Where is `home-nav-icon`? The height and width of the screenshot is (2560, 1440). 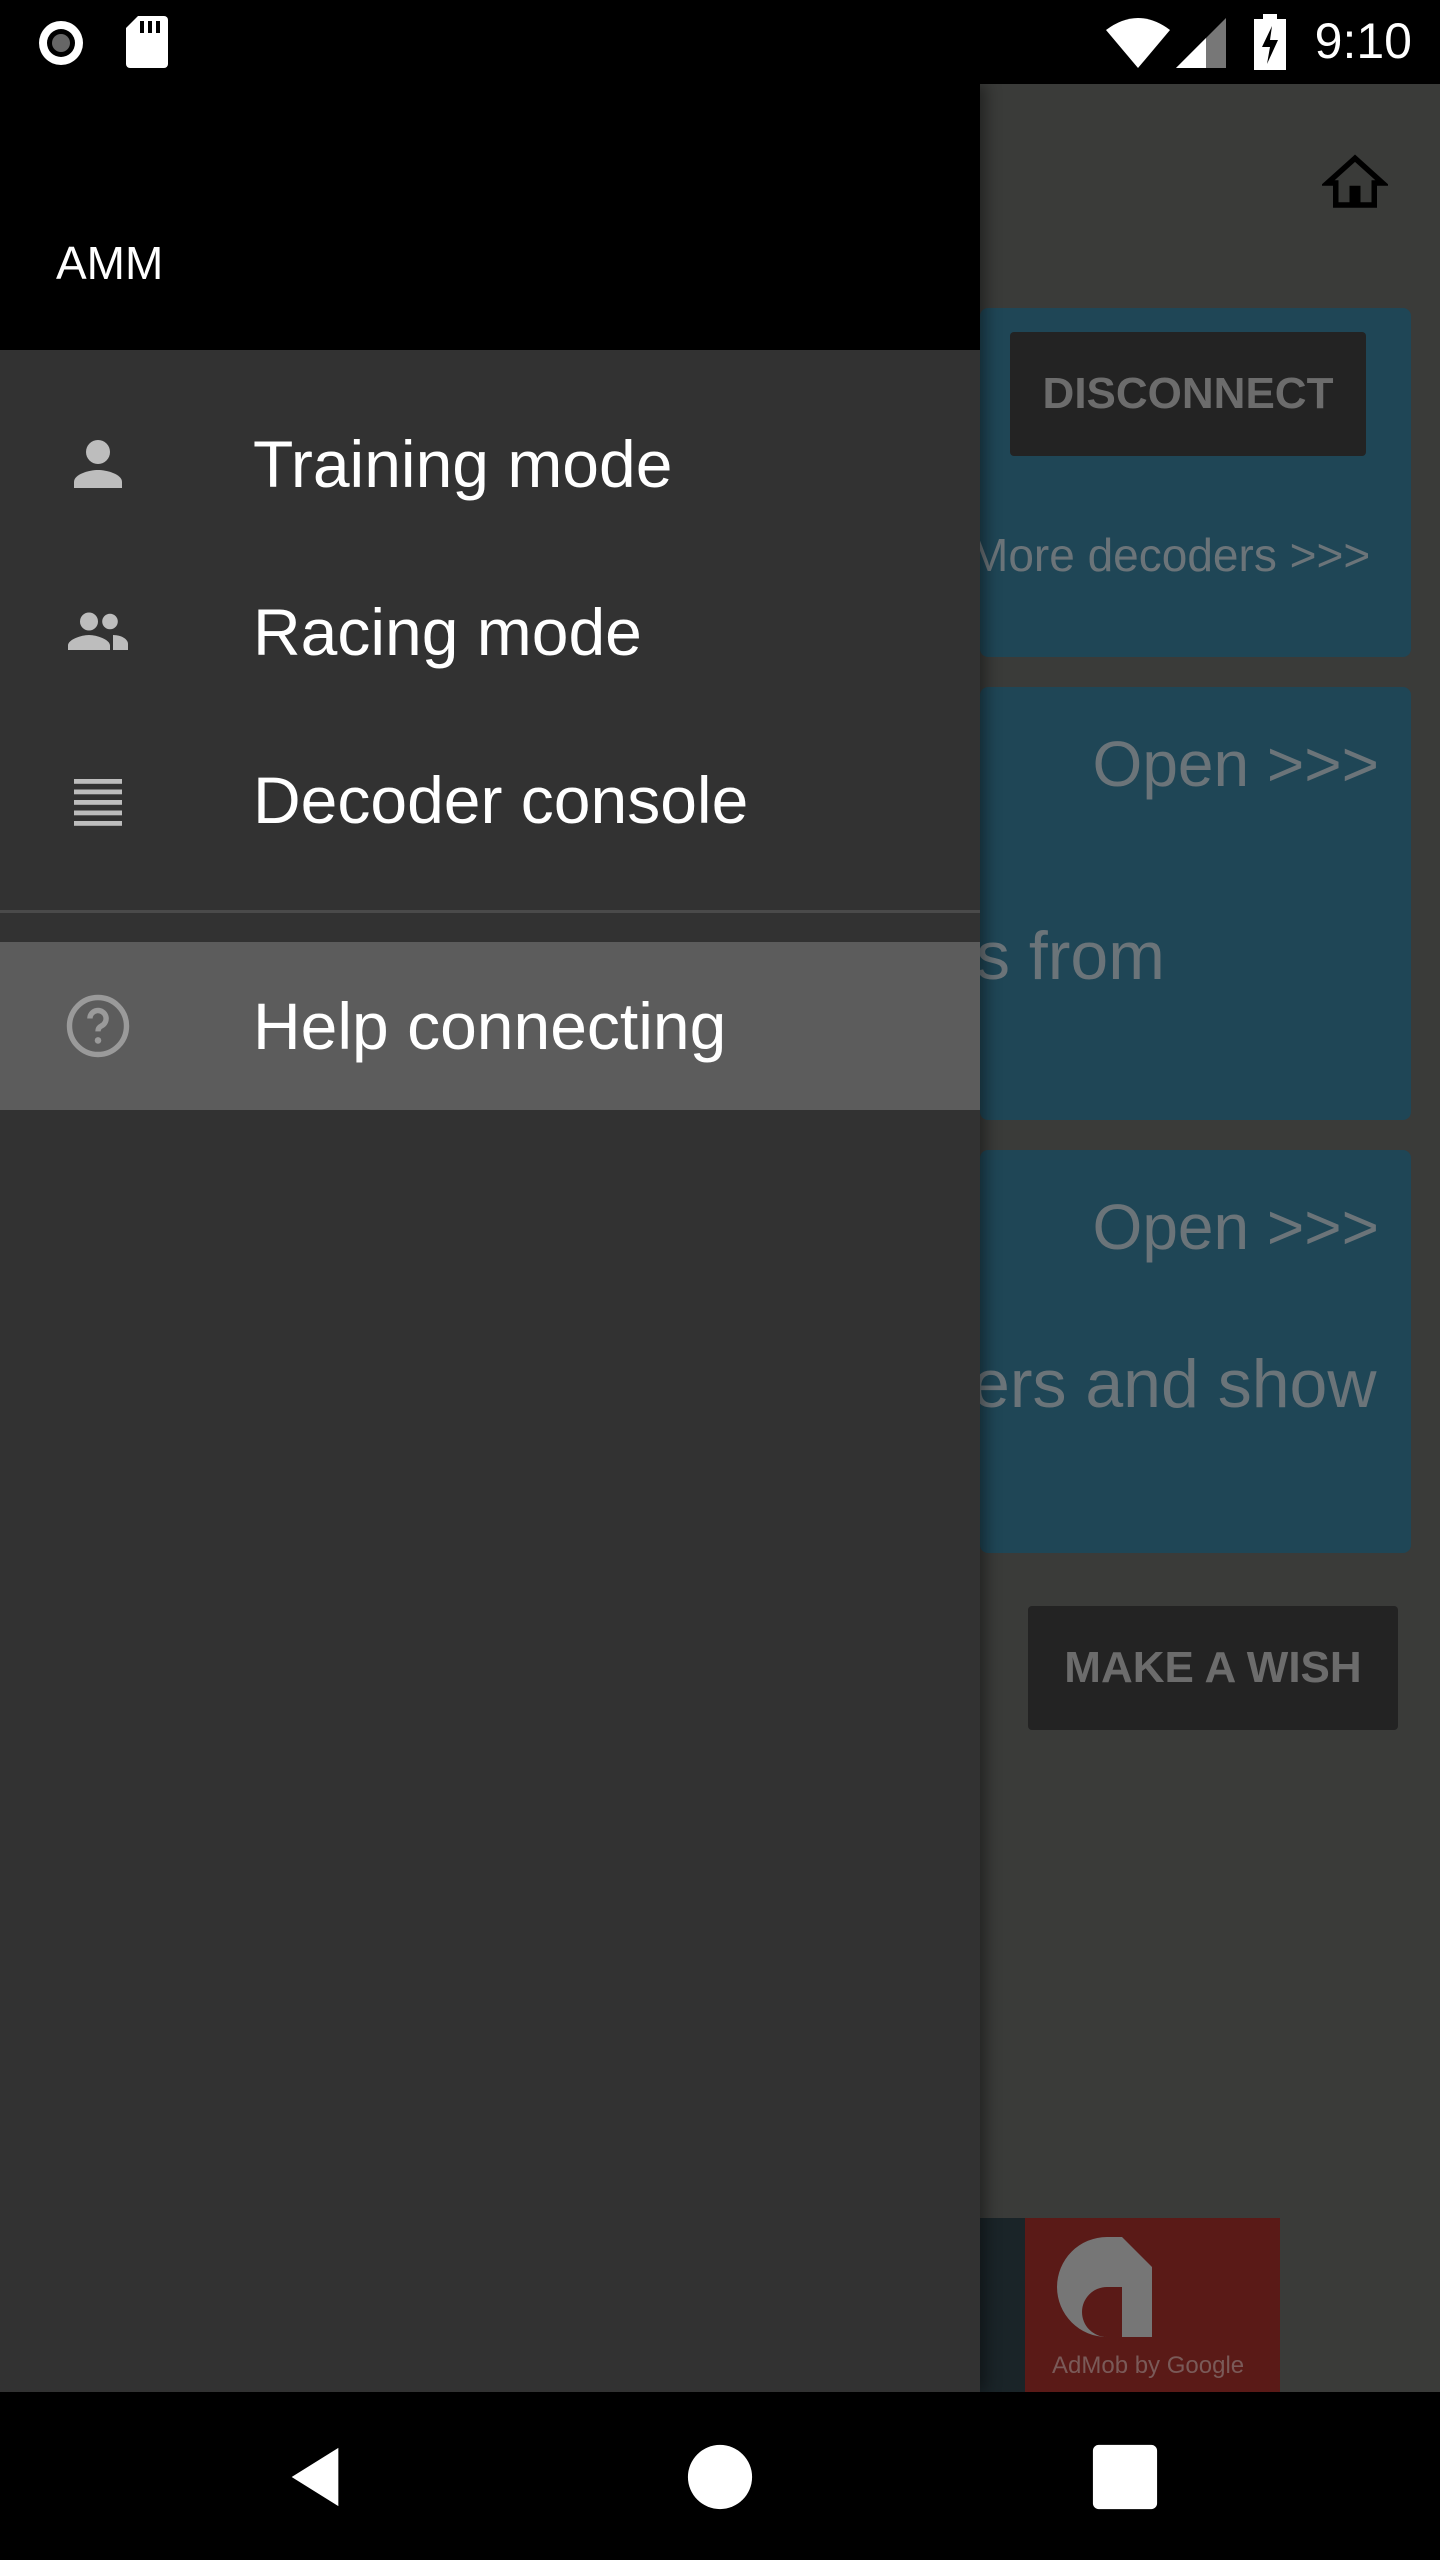 home-nav-icon is located at coordinates (720, 2477).